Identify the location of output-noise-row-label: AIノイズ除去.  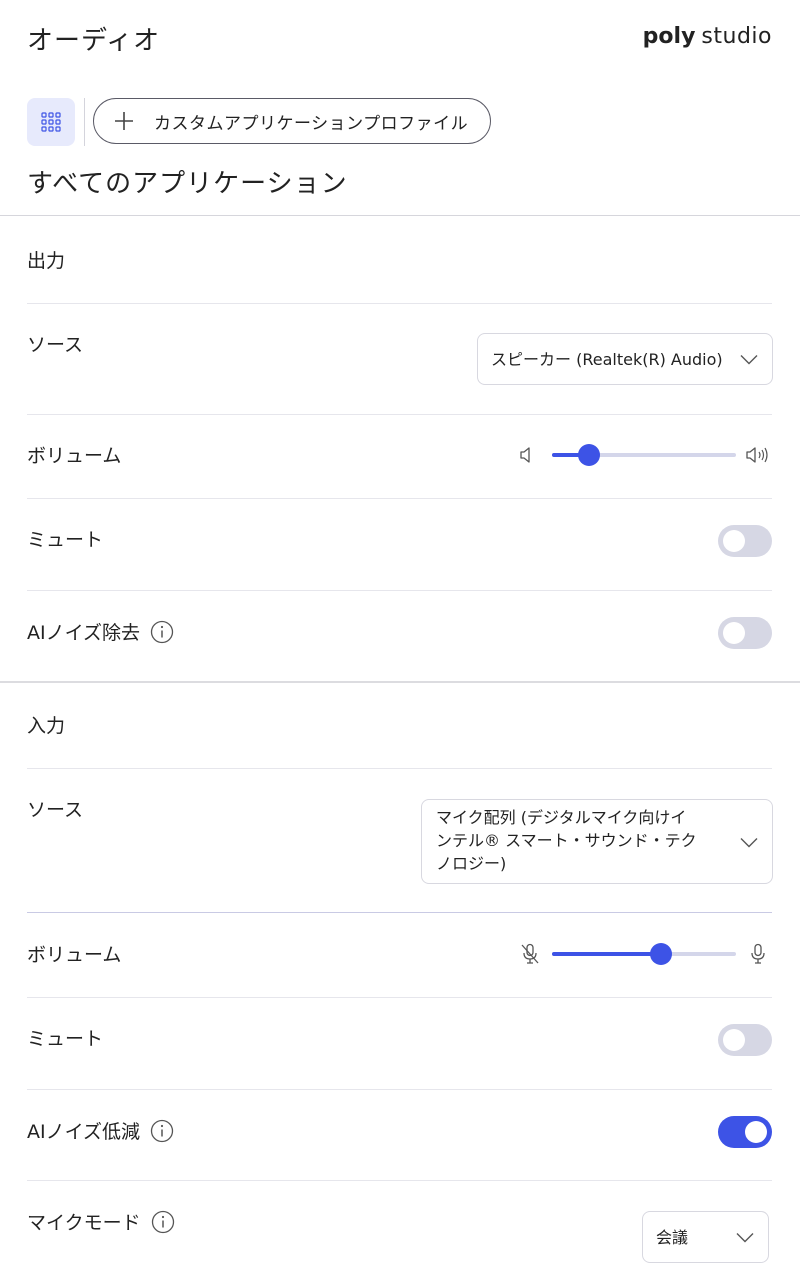
(100, 631).